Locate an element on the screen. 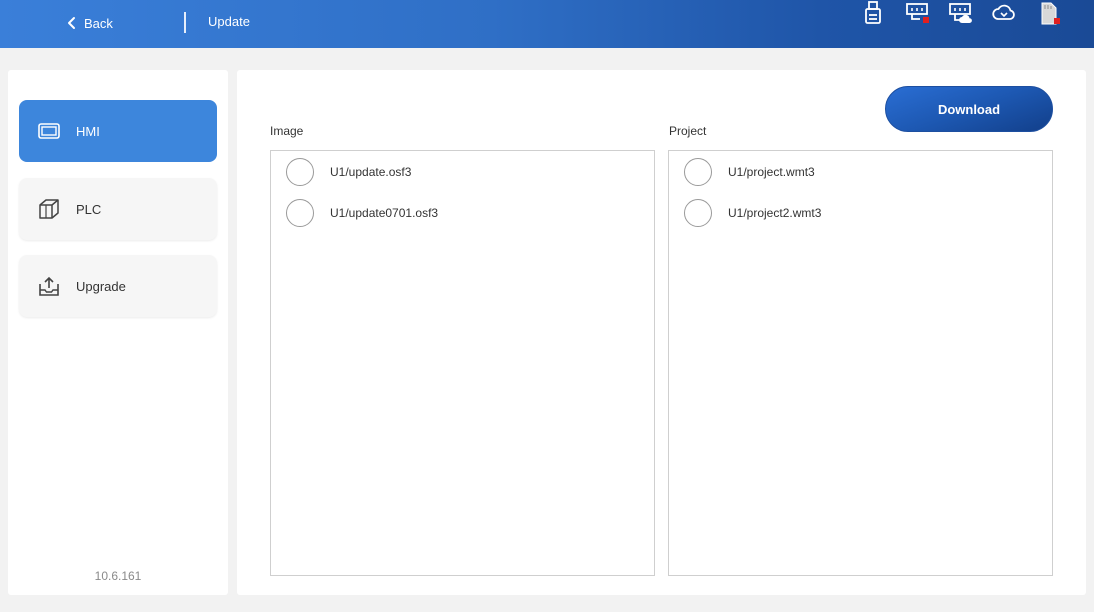 The width and height of the screenshot is (1094, 612). page-title: Update is located at coordinates (229, 21).